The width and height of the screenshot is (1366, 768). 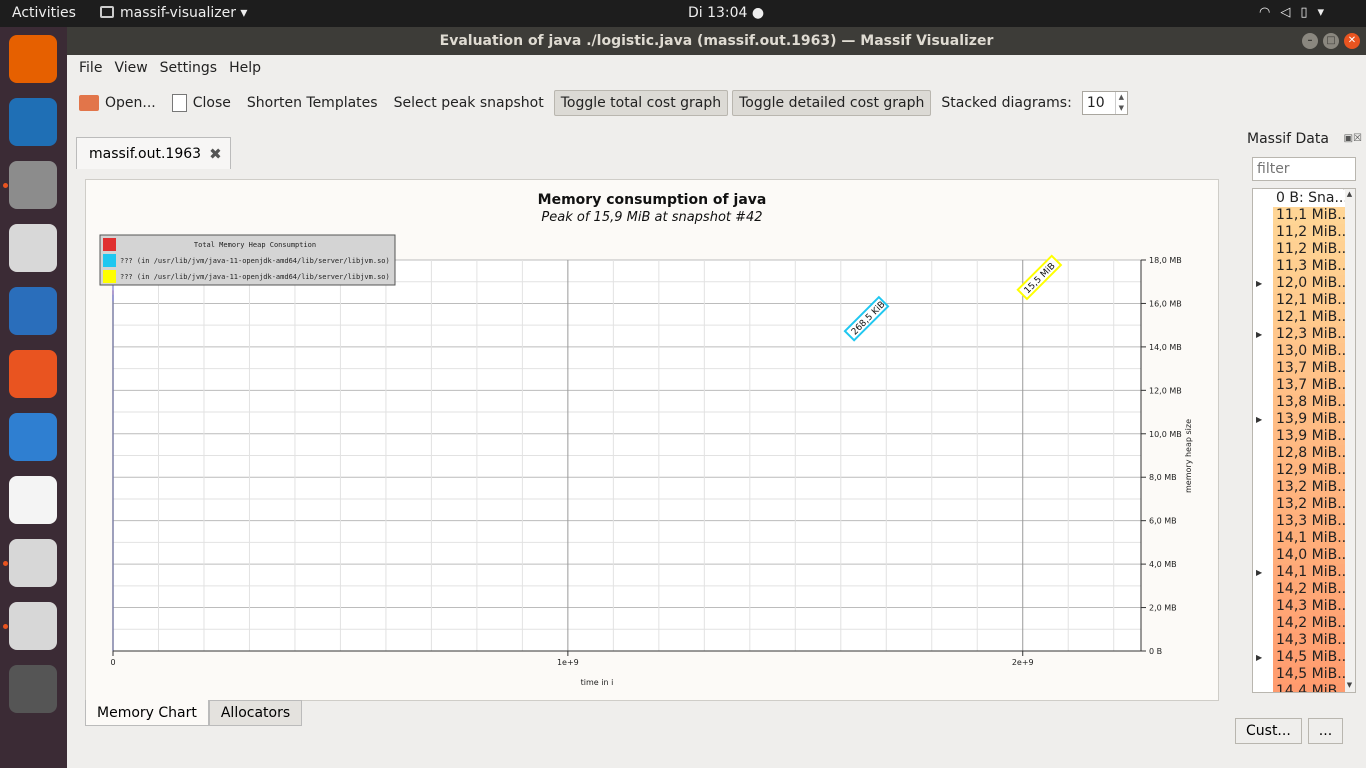 I want to click on app-menu: massif-visualizer ▾, so click(x=173, y=13).